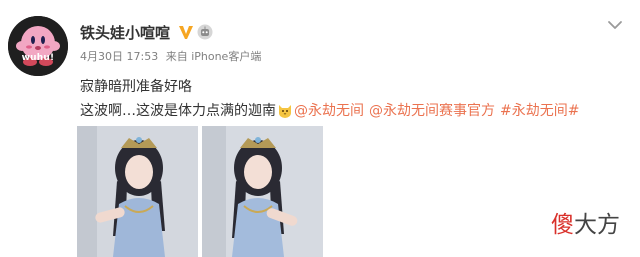 Image resolution: width=640 pixels, height=257 pixels. Describe the element at coordinates (136, 87) in the screenshot. I see `post-text-line-1: 寂静暗刑准备好咯` at that location.